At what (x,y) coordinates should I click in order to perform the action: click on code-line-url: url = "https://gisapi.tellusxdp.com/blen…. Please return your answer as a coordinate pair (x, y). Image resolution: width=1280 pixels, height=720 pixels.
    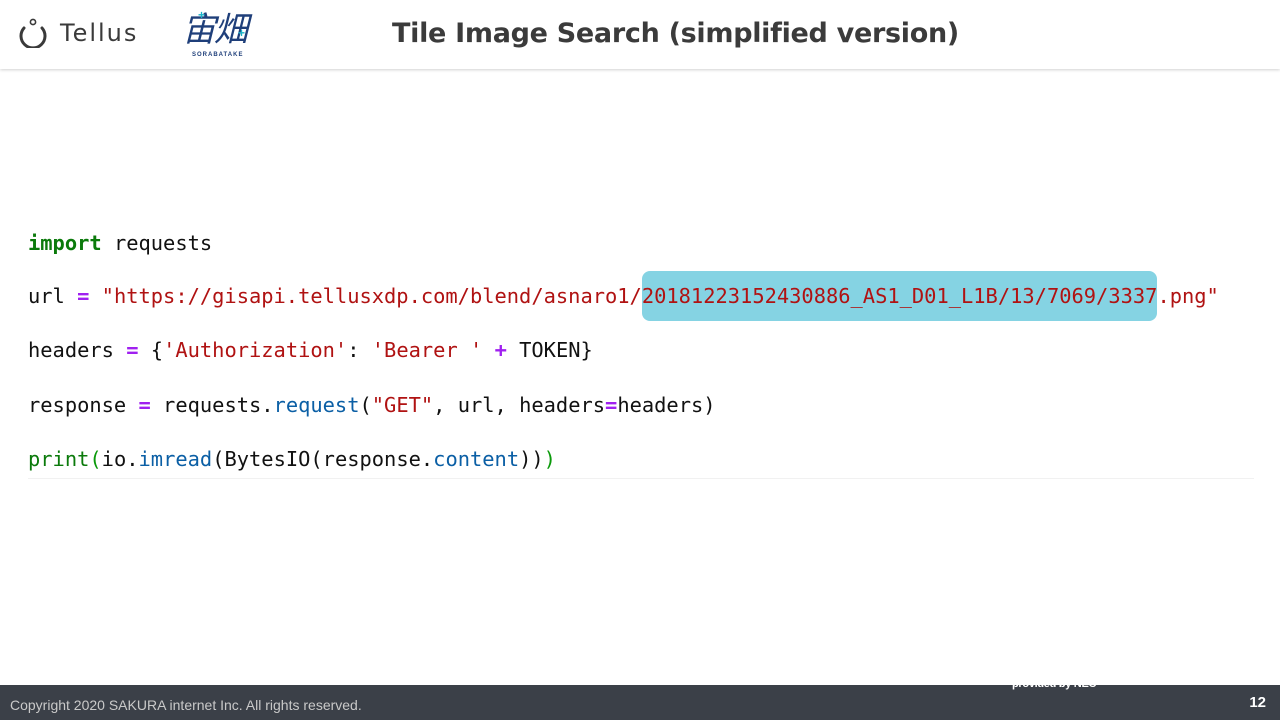
    Looking at the image, I should click on (623, 296).